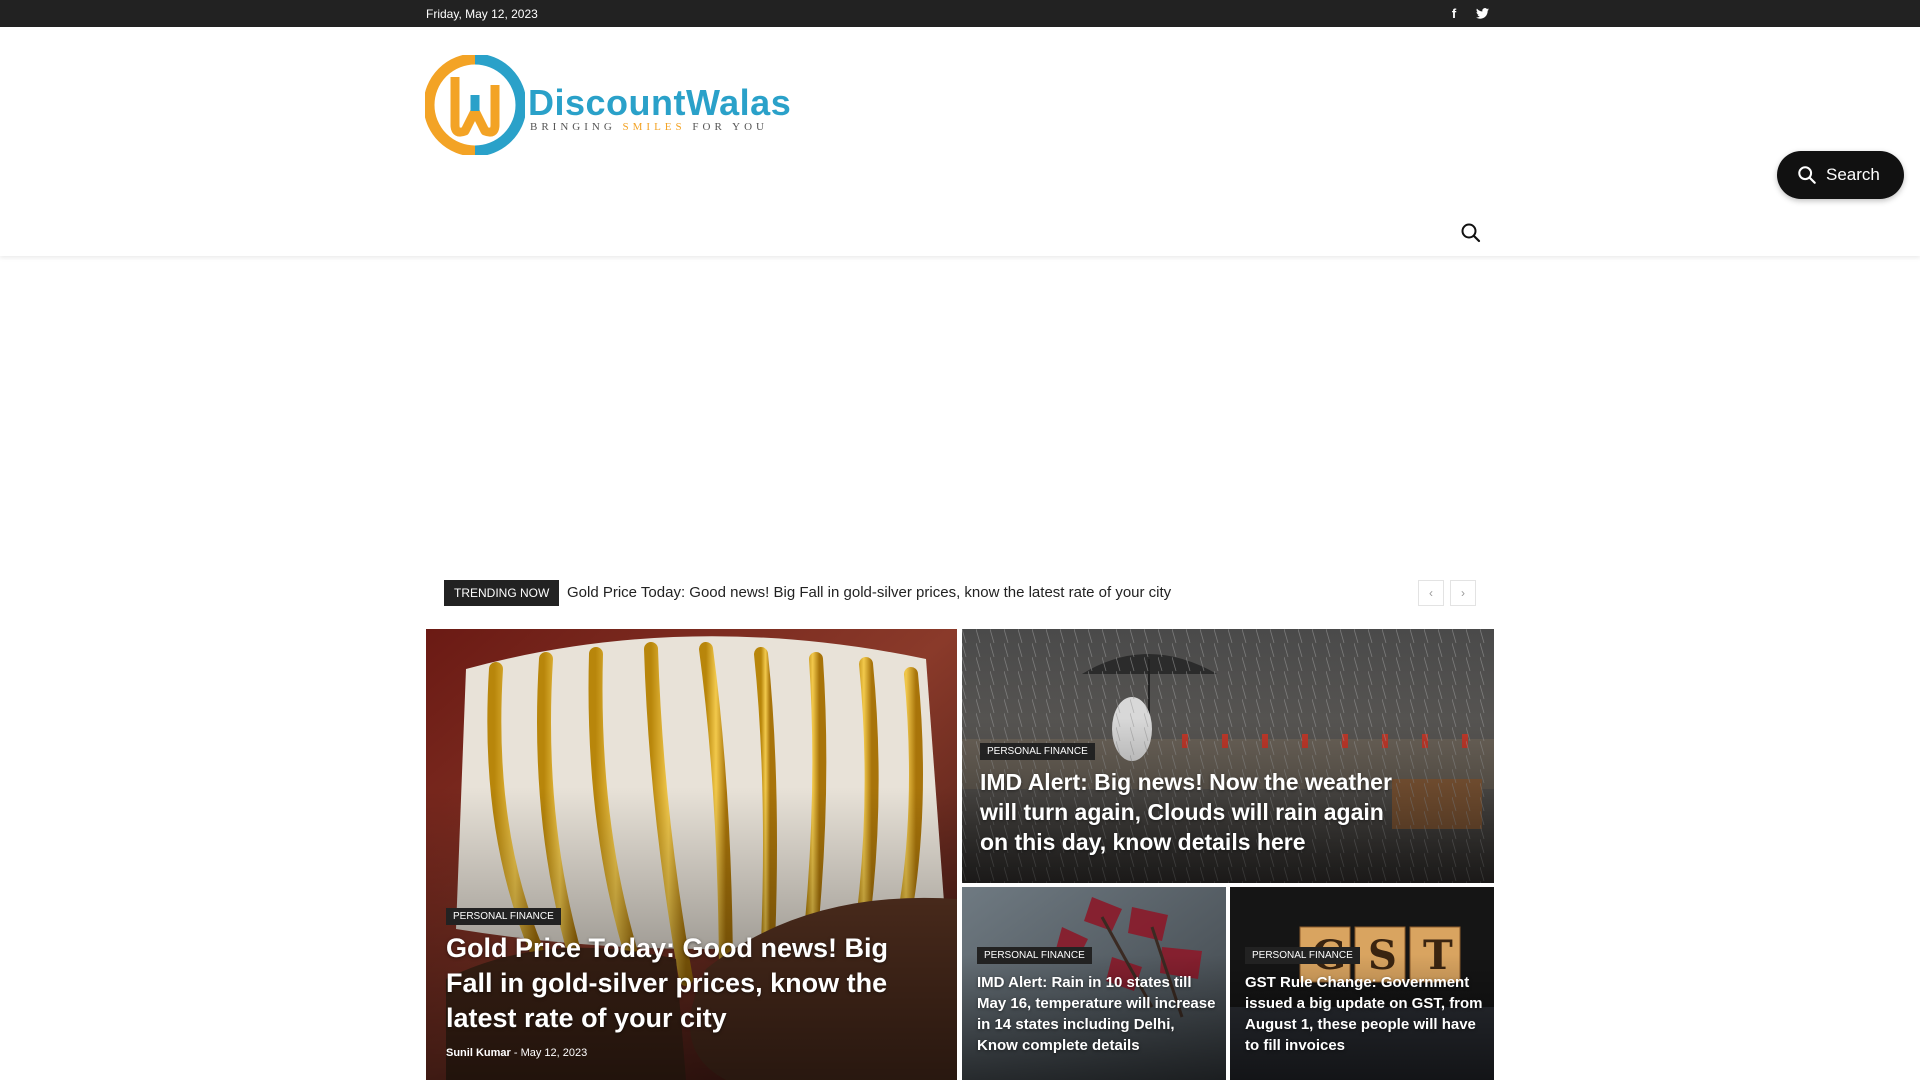 The width and height of the screenshot is (1920, 1080). Describe the element at coordinates (1463, 593) in the screenshot. I see `trending-next-button: ›` at that location.